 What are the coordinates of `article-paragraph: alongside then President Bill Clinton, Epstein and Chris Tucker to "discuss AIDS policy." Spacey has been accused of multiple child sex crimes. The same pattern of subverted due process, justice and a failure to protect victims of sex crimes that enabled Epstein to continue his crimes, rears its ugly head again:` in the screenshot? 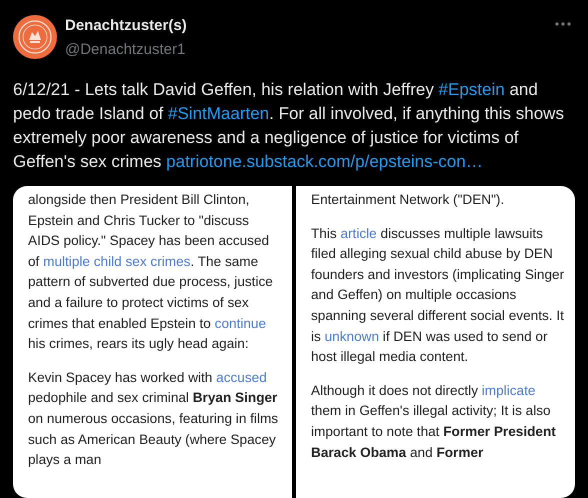 It's located at (151, 272).